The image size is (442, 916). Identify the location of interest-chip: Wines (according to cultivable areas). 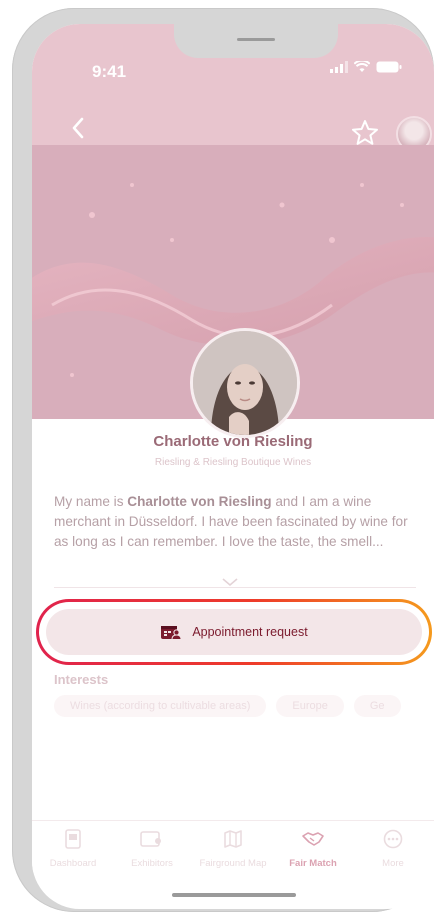
(160, 706).